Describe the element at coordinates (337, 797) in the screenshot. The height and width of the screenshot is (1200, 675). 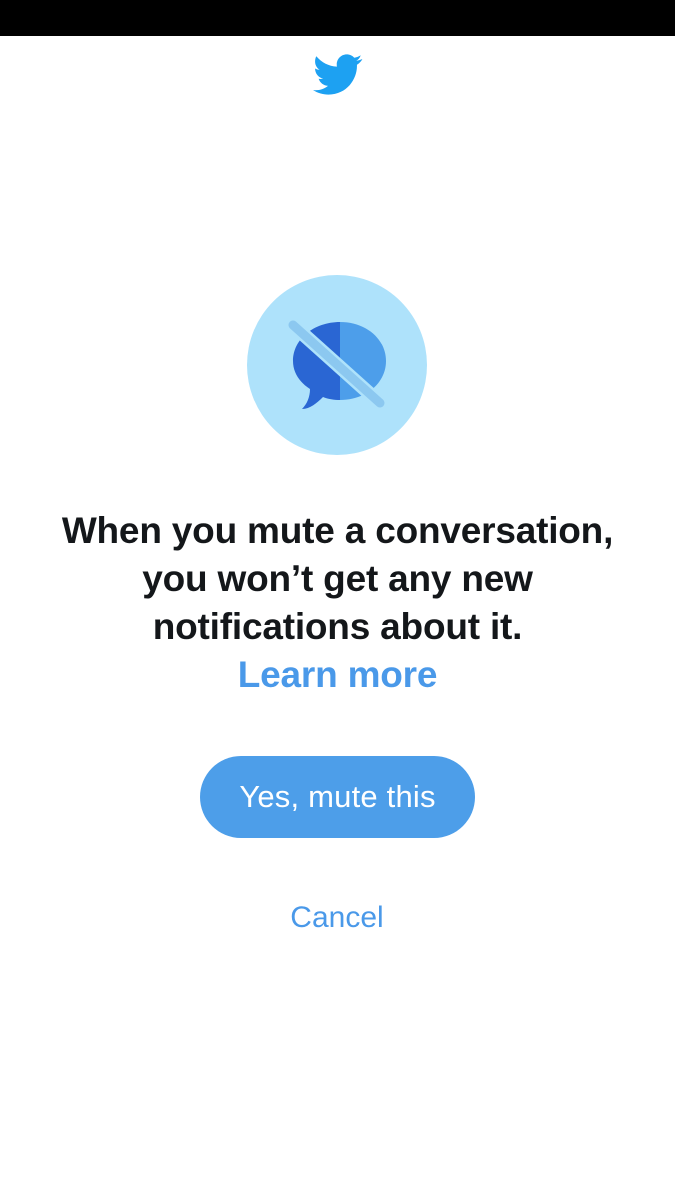
I see `confirm-mute-button: Yes, mute this` at that location.